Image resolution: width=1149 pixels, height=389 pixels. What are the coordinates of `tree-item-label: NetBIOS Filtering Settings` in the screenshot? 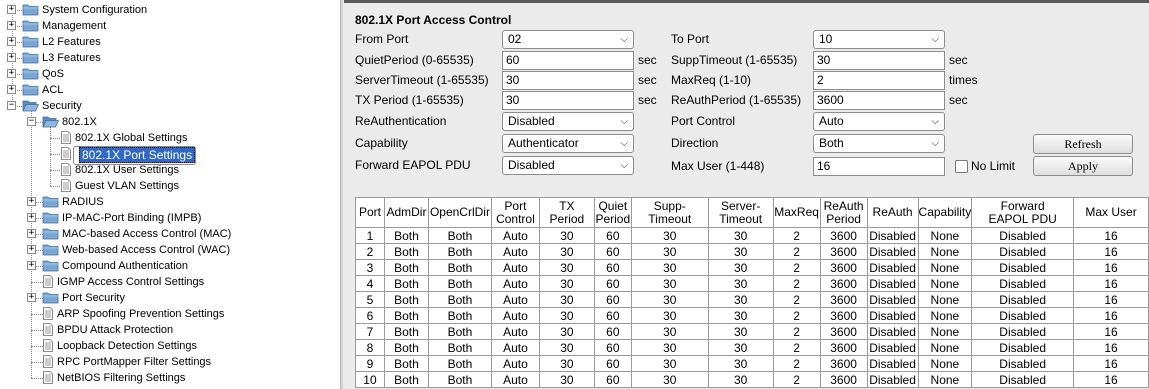 It's located at (121, 378).